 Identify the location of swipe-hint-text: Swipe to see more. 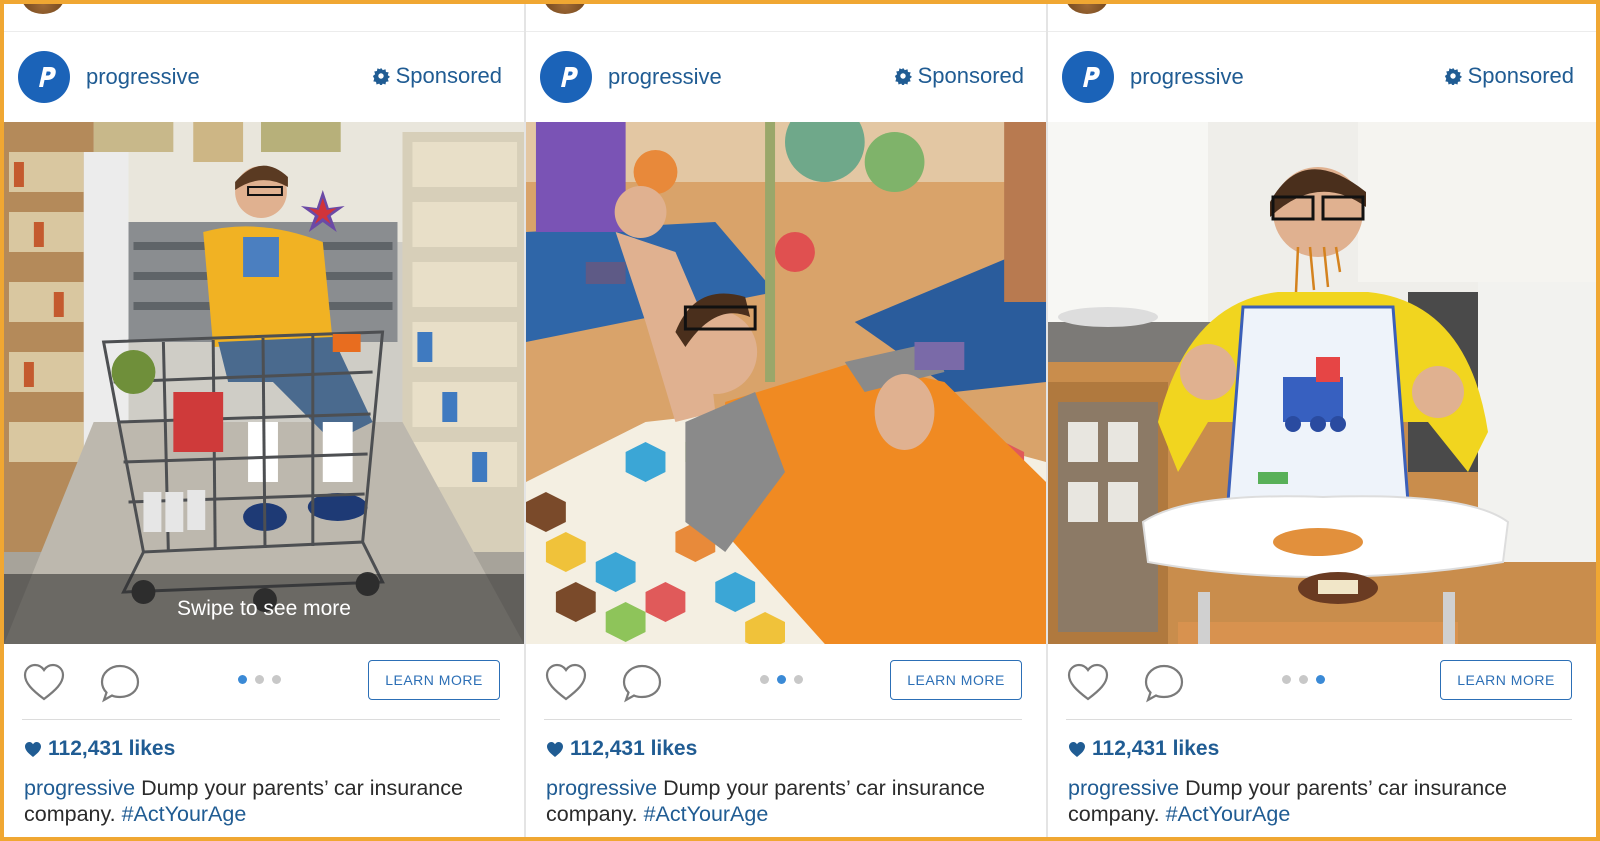
(264, 608).